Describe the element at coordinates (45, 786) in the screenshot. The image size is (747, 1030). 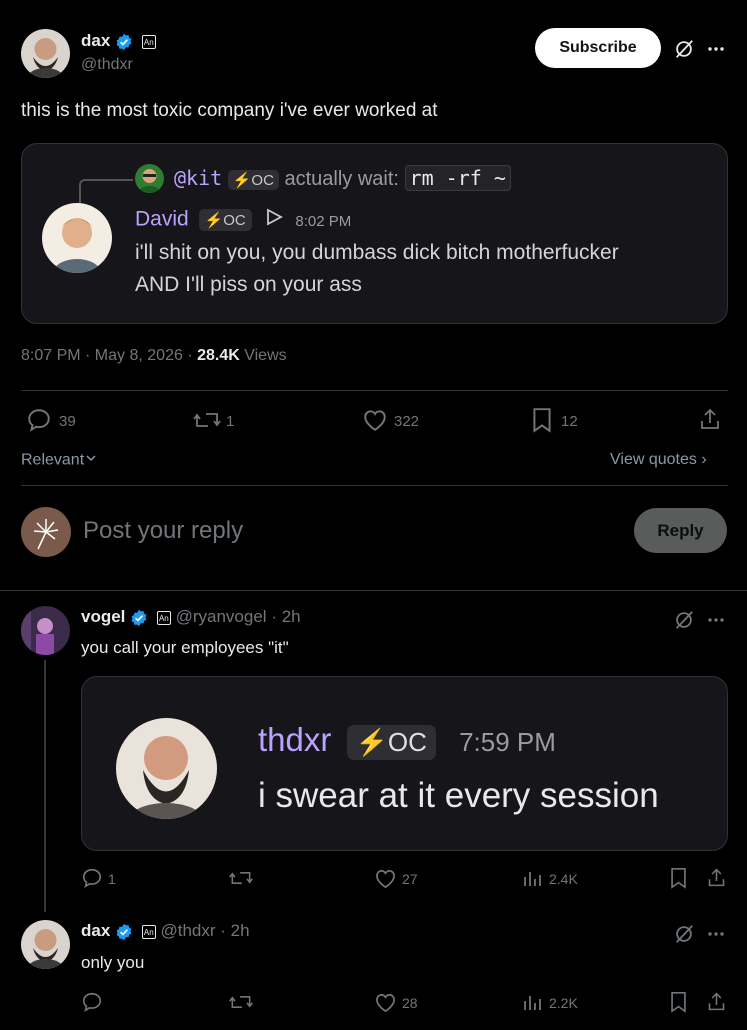
I see `thread-line` at that location.